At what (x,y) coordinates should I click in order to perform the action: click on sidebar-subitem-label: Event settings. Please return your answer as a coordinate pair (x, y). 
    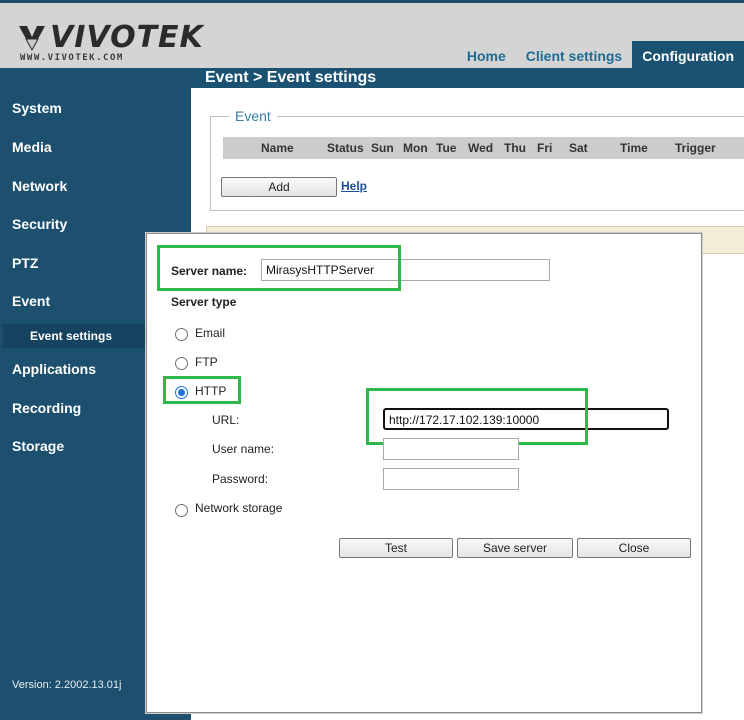
    Looking at the image, I should click on (71, 336).